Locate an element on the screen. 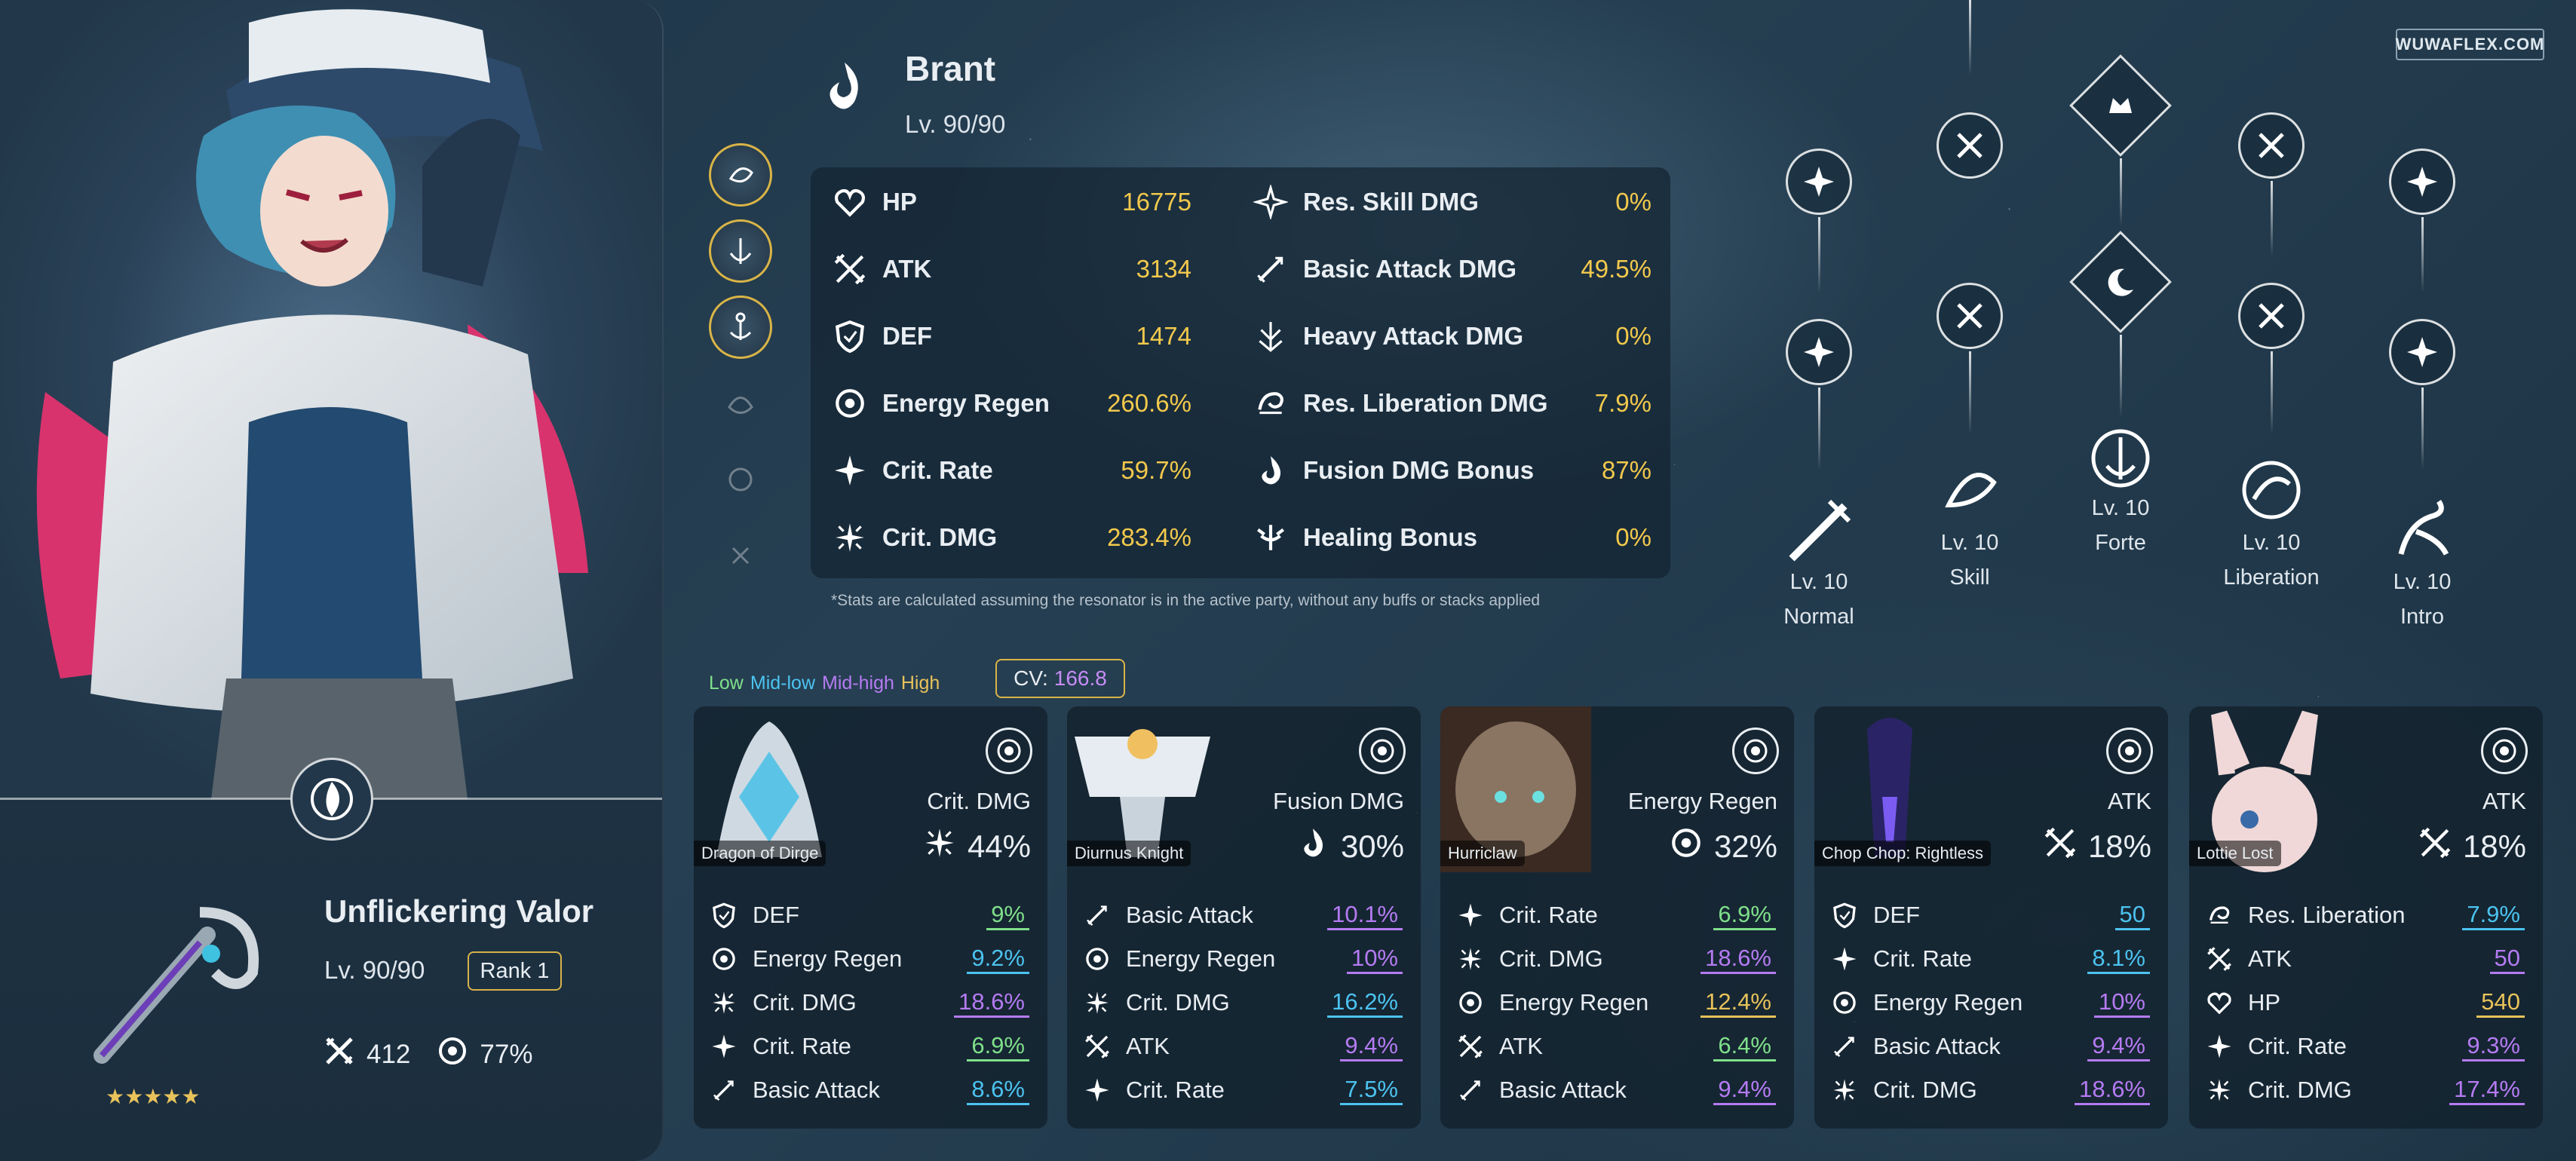 Image resolution: width=2576 pixels, height=1161 pixels. echo-substat-row: Crit. Rate 6.9% is located at coordinates (870, 1046).